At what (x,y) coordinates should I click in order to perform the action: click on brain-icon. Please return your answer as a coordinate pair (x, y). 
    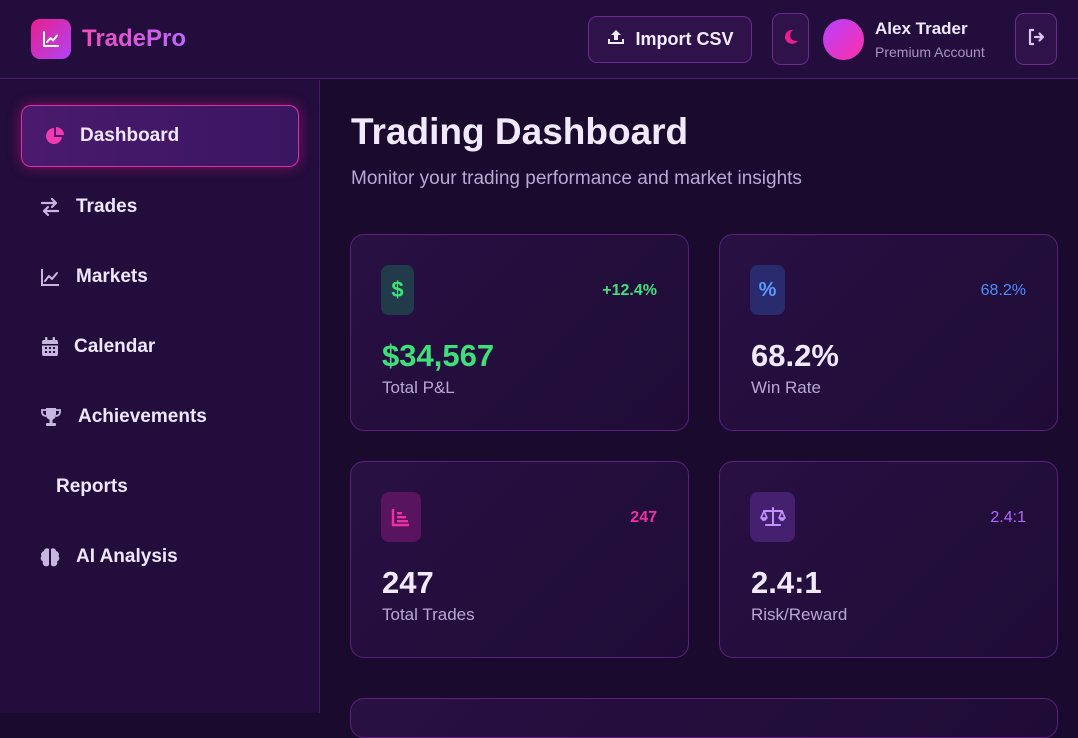
    Looking at the image, I should click on (50, 557).